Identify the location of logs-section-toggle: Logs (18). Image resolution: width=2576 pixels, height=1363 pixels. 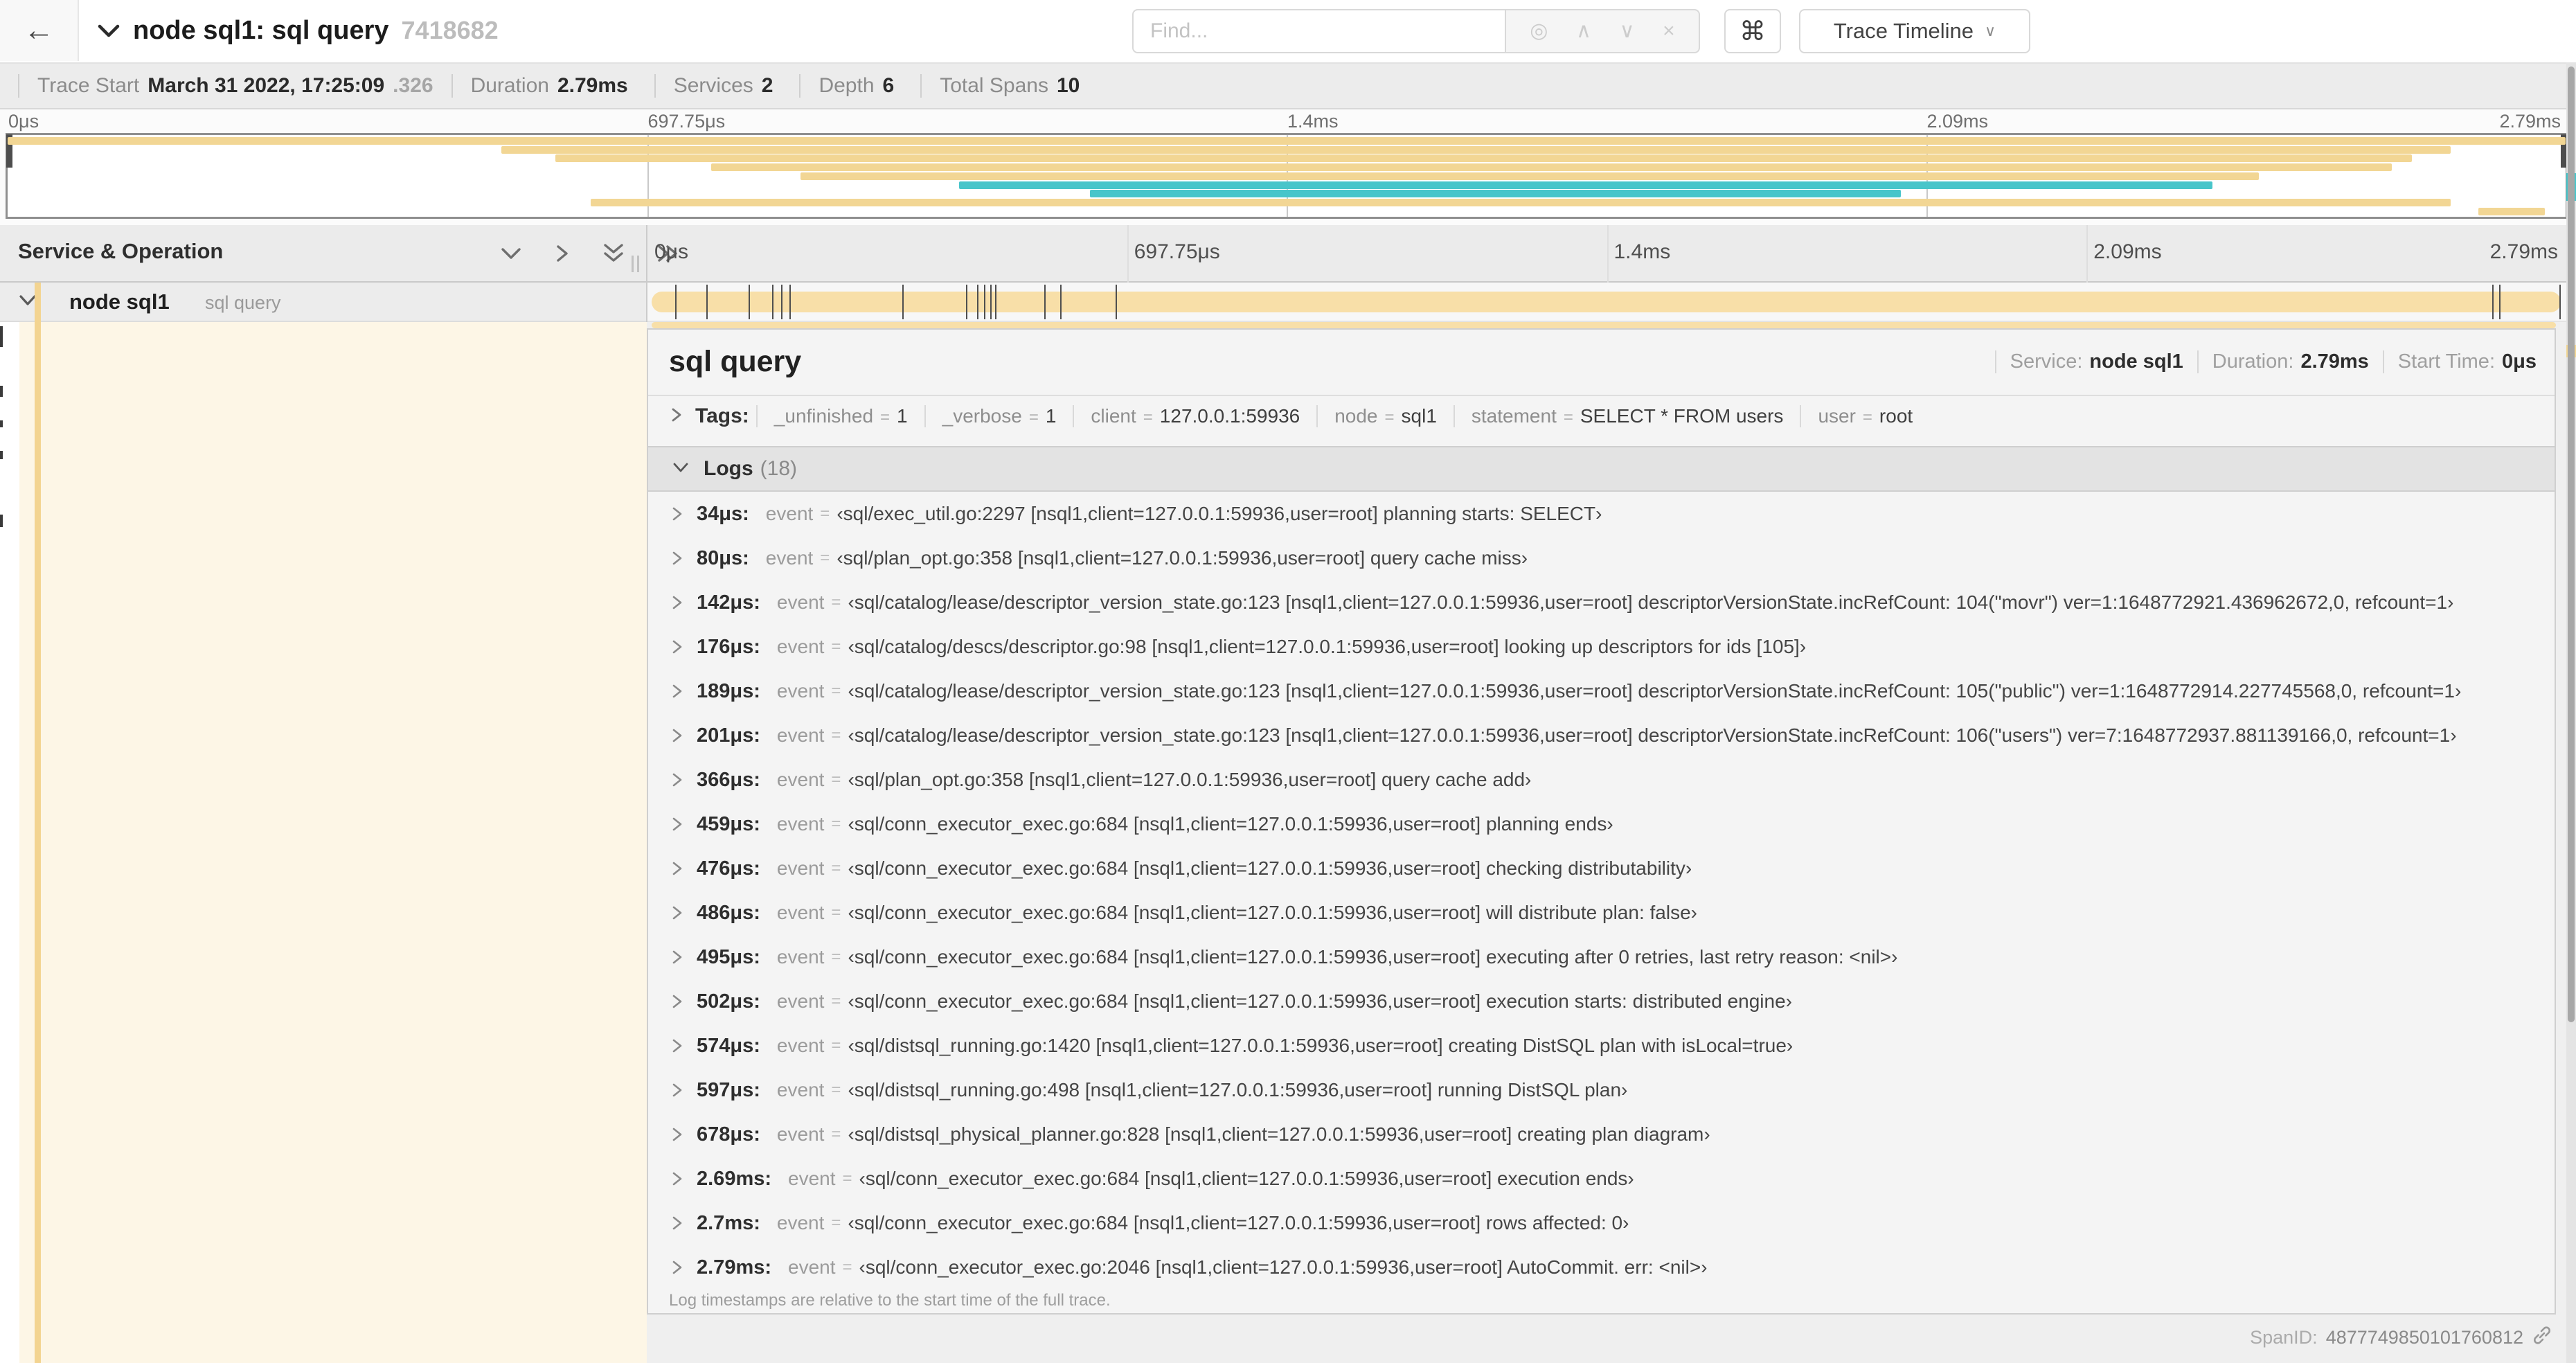
(1602, 469).